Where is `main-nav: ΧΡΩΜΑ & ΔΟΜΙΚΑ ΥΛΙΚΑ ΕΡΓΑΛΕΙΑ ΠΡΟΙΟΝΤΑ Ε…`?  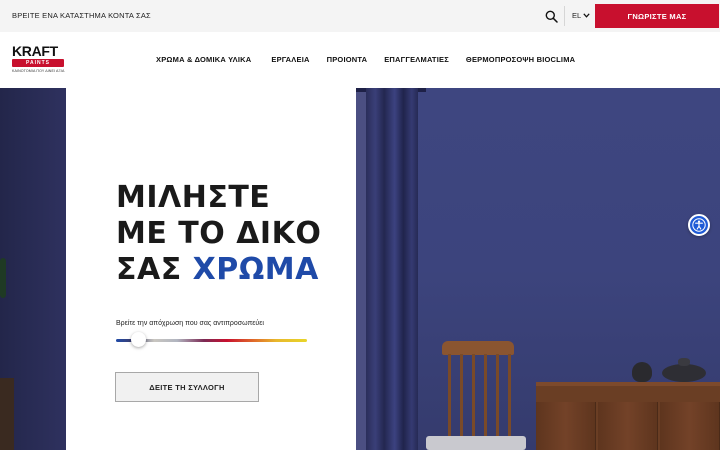 main-nav: ΧΡΩΜΑ & ΔΟΜΙΚΑ ΥΛΙΚΑ ΕΡΓΑΛΕΙΑ ΠΡΟΙΟΝΤΑ Ε… is located at coordinates (365, 59).